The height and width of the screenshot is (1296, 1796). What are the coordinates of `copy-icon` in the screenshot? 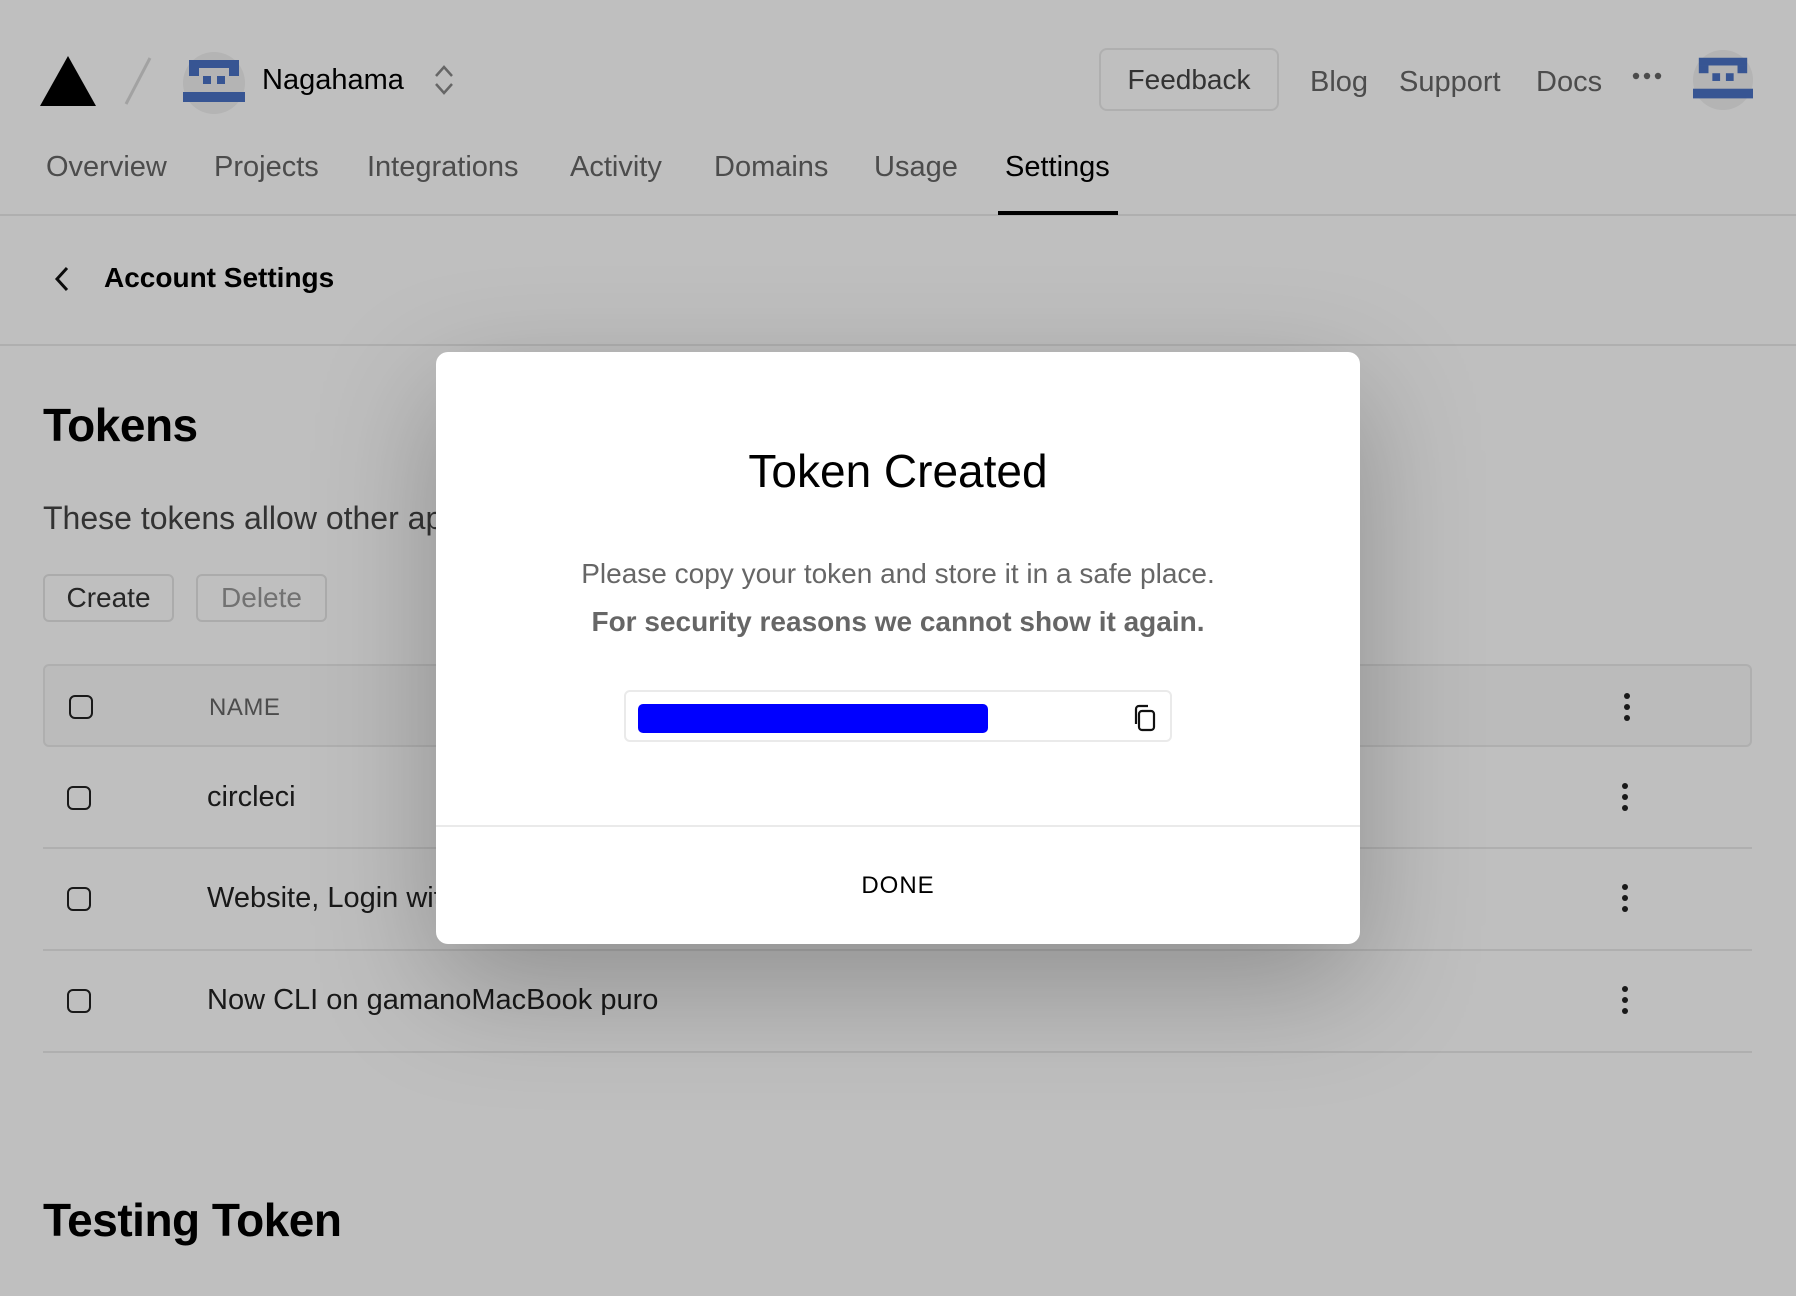 It's located at (1145, 718).